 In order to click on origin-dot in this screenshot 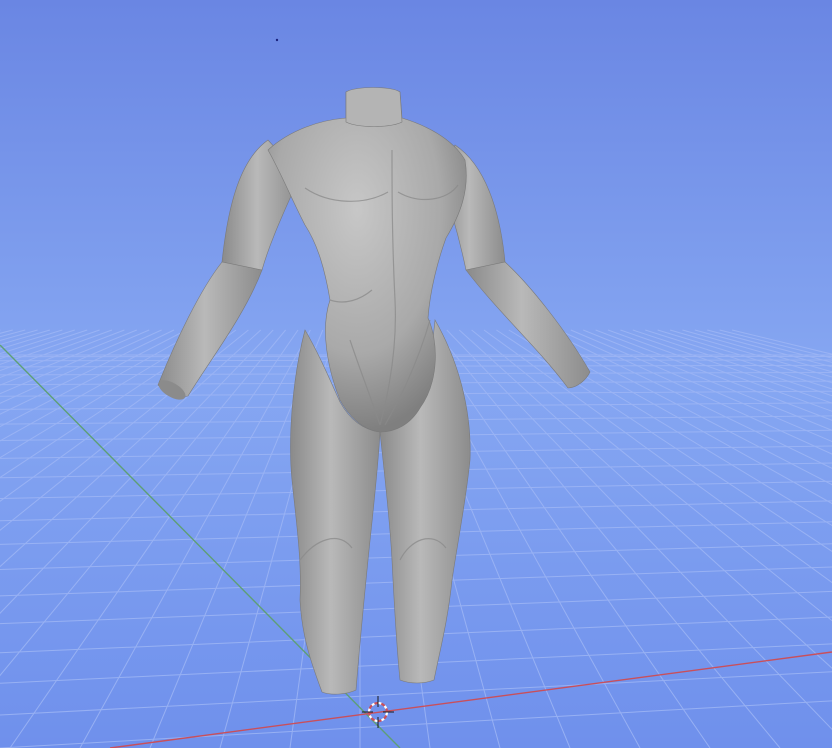, I will do `click(277, 40)`.